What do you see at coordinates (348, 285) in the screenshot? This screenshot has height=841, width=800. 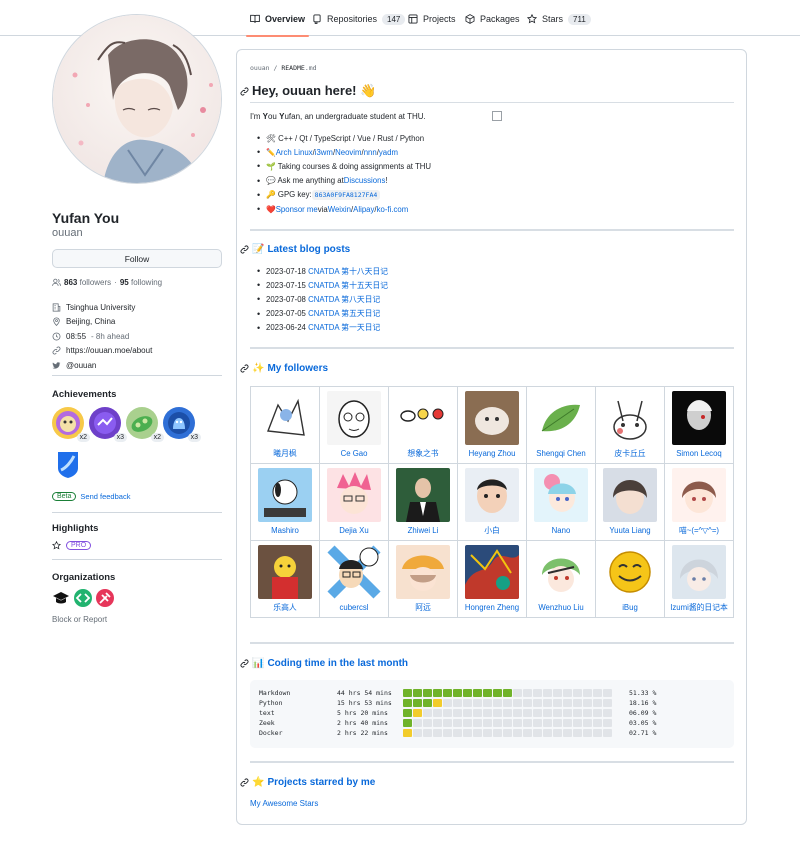 I see `post-link: CNATDA 第十五天日记` at bounding box center [348, 285].